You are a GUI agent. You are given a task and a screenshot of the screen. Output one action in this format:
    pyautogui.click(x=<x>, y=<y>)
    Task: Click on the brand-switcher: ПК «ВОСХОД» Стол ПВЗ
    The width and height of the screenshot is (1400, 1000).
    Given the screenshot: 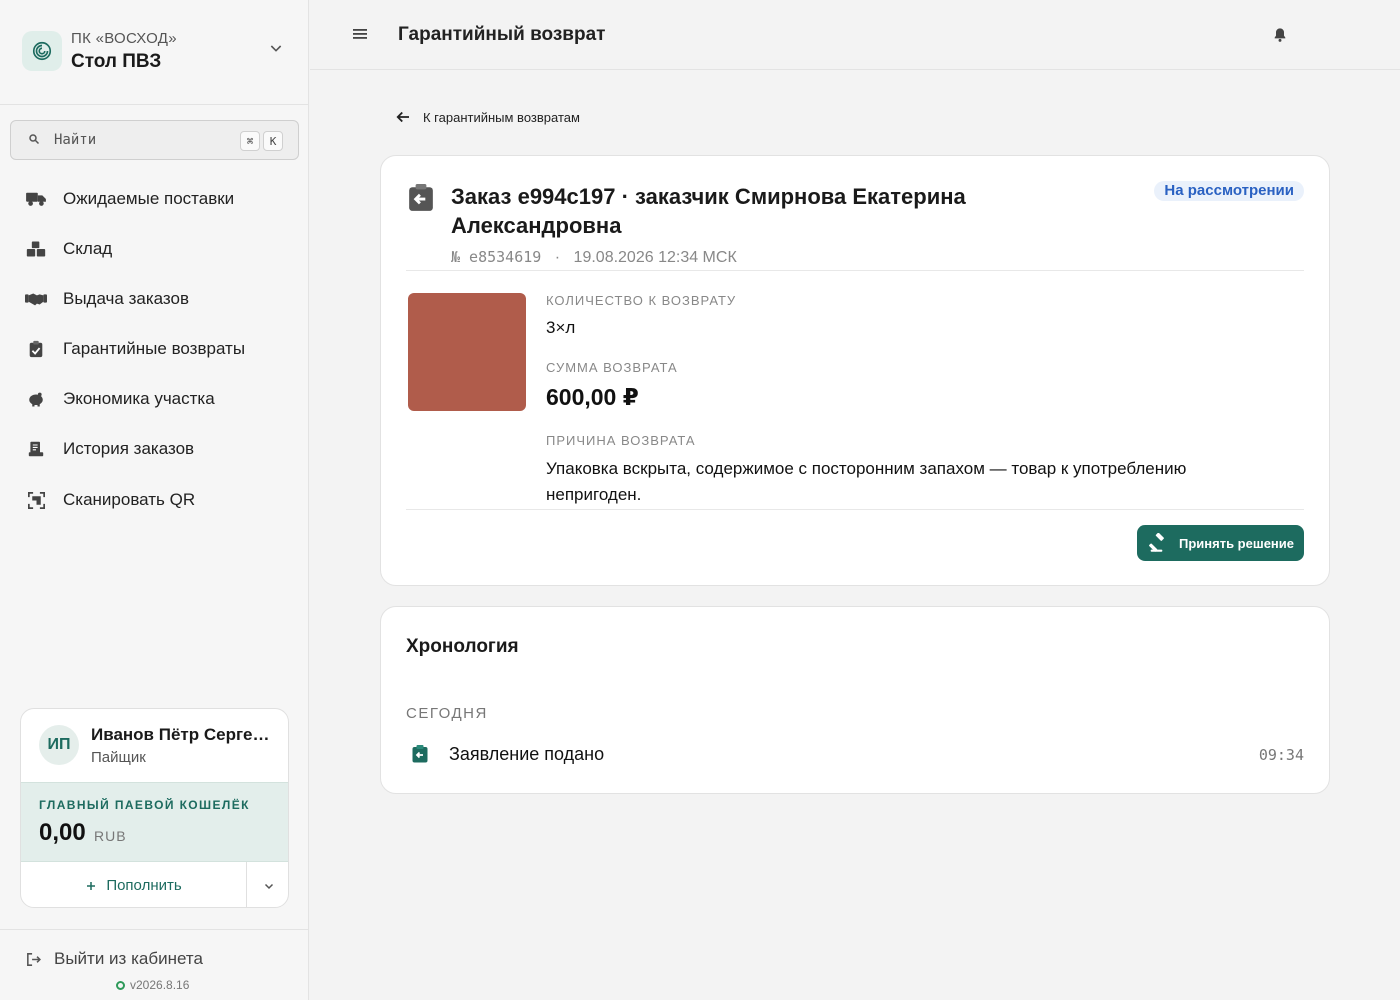 What is the action you would take?
    pyautogui.click(x=154, y=52)
    